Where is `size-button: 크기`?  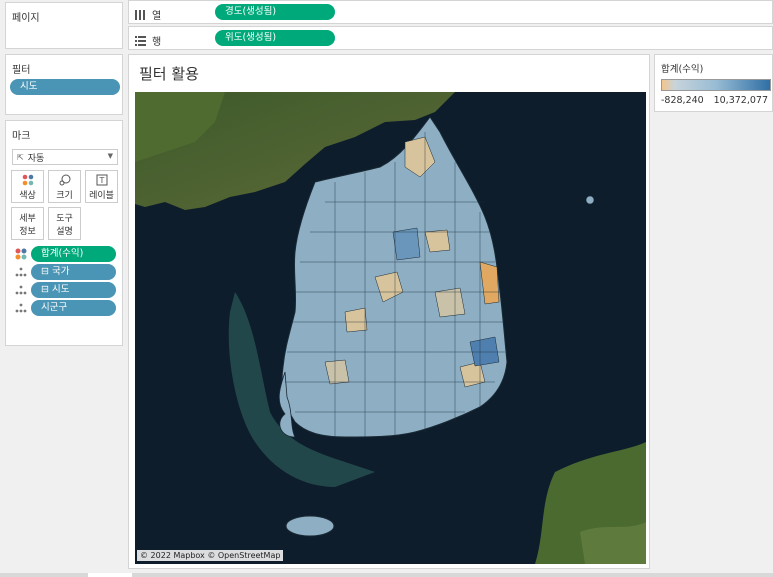
size-button: 크기 is located at coordinates (64, 186).